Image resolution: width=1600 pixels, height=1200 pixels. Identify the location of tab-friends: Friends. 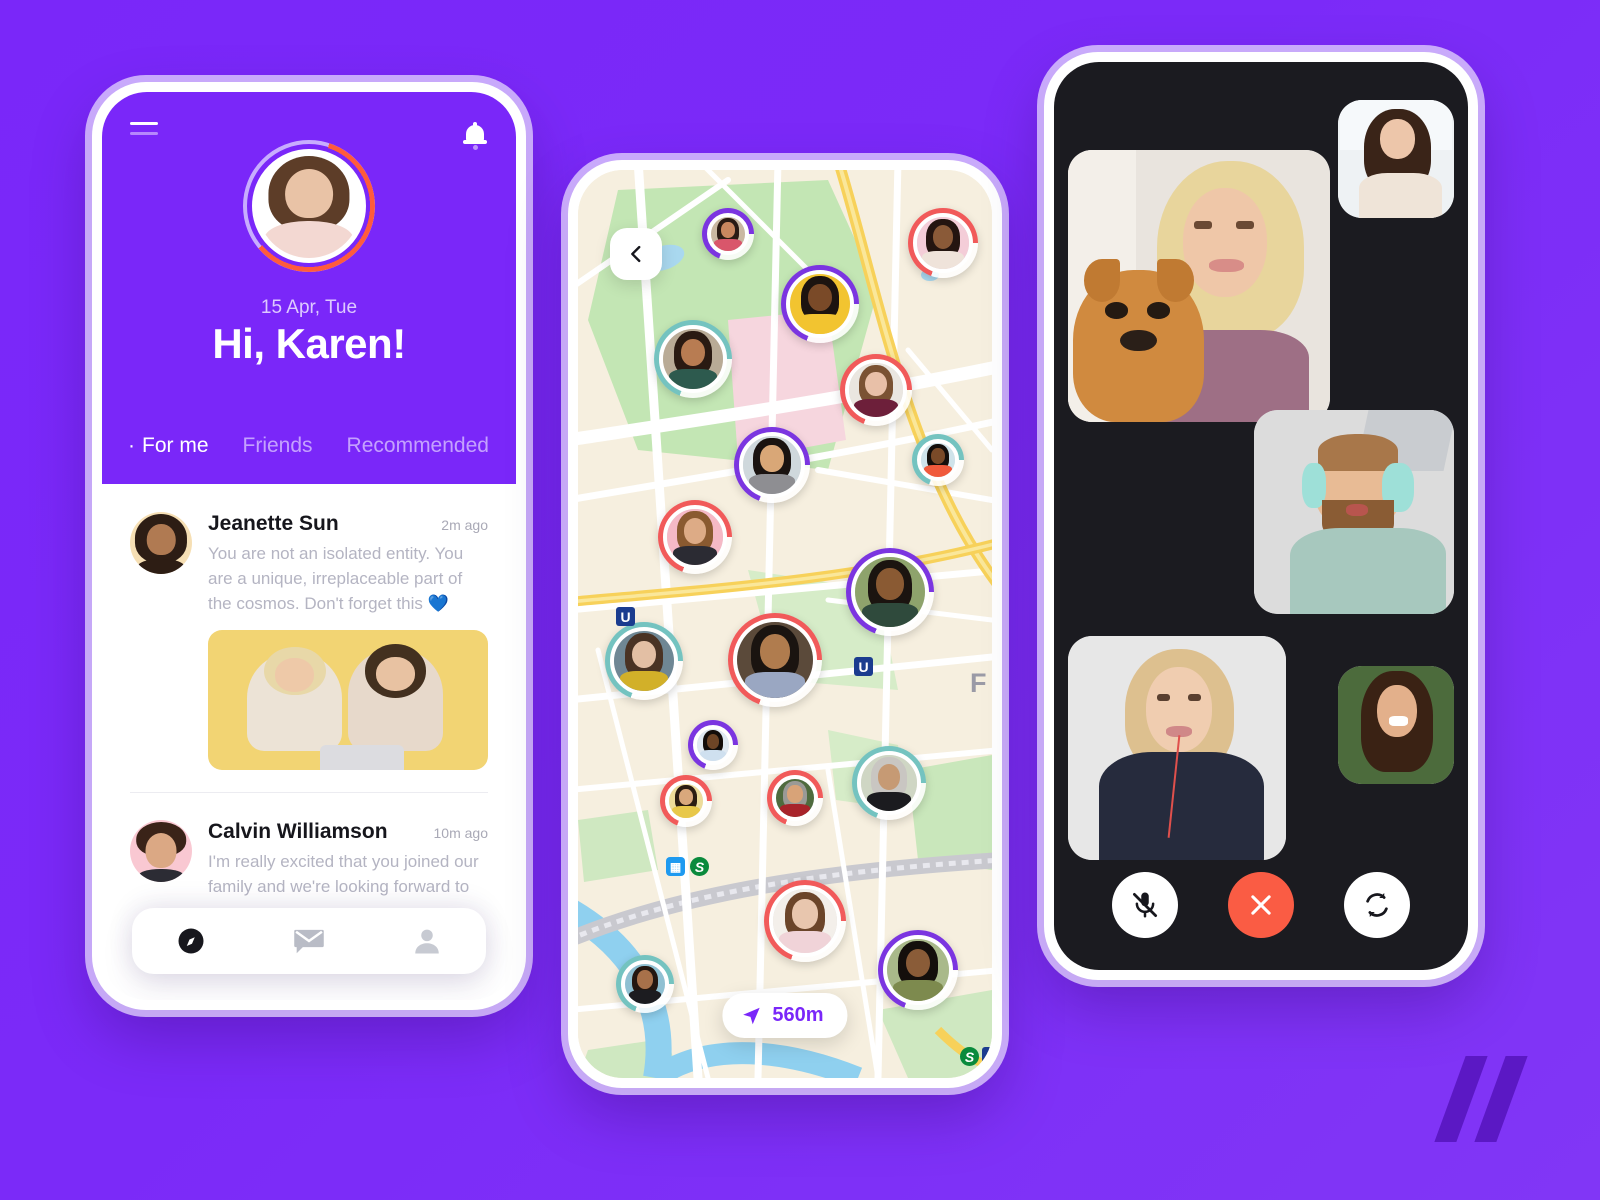
(278, 446).